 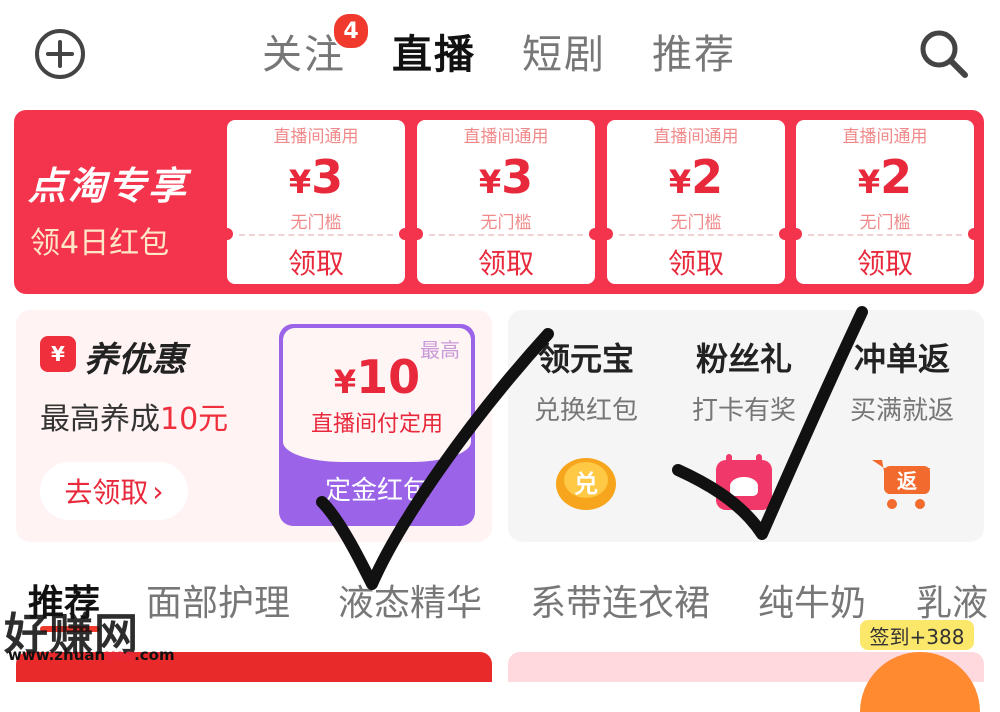 What do you see at coordinates (108, 186) in the screenshot?
I see `banner-title: 点淘专享` at bounding box center [108, 186].